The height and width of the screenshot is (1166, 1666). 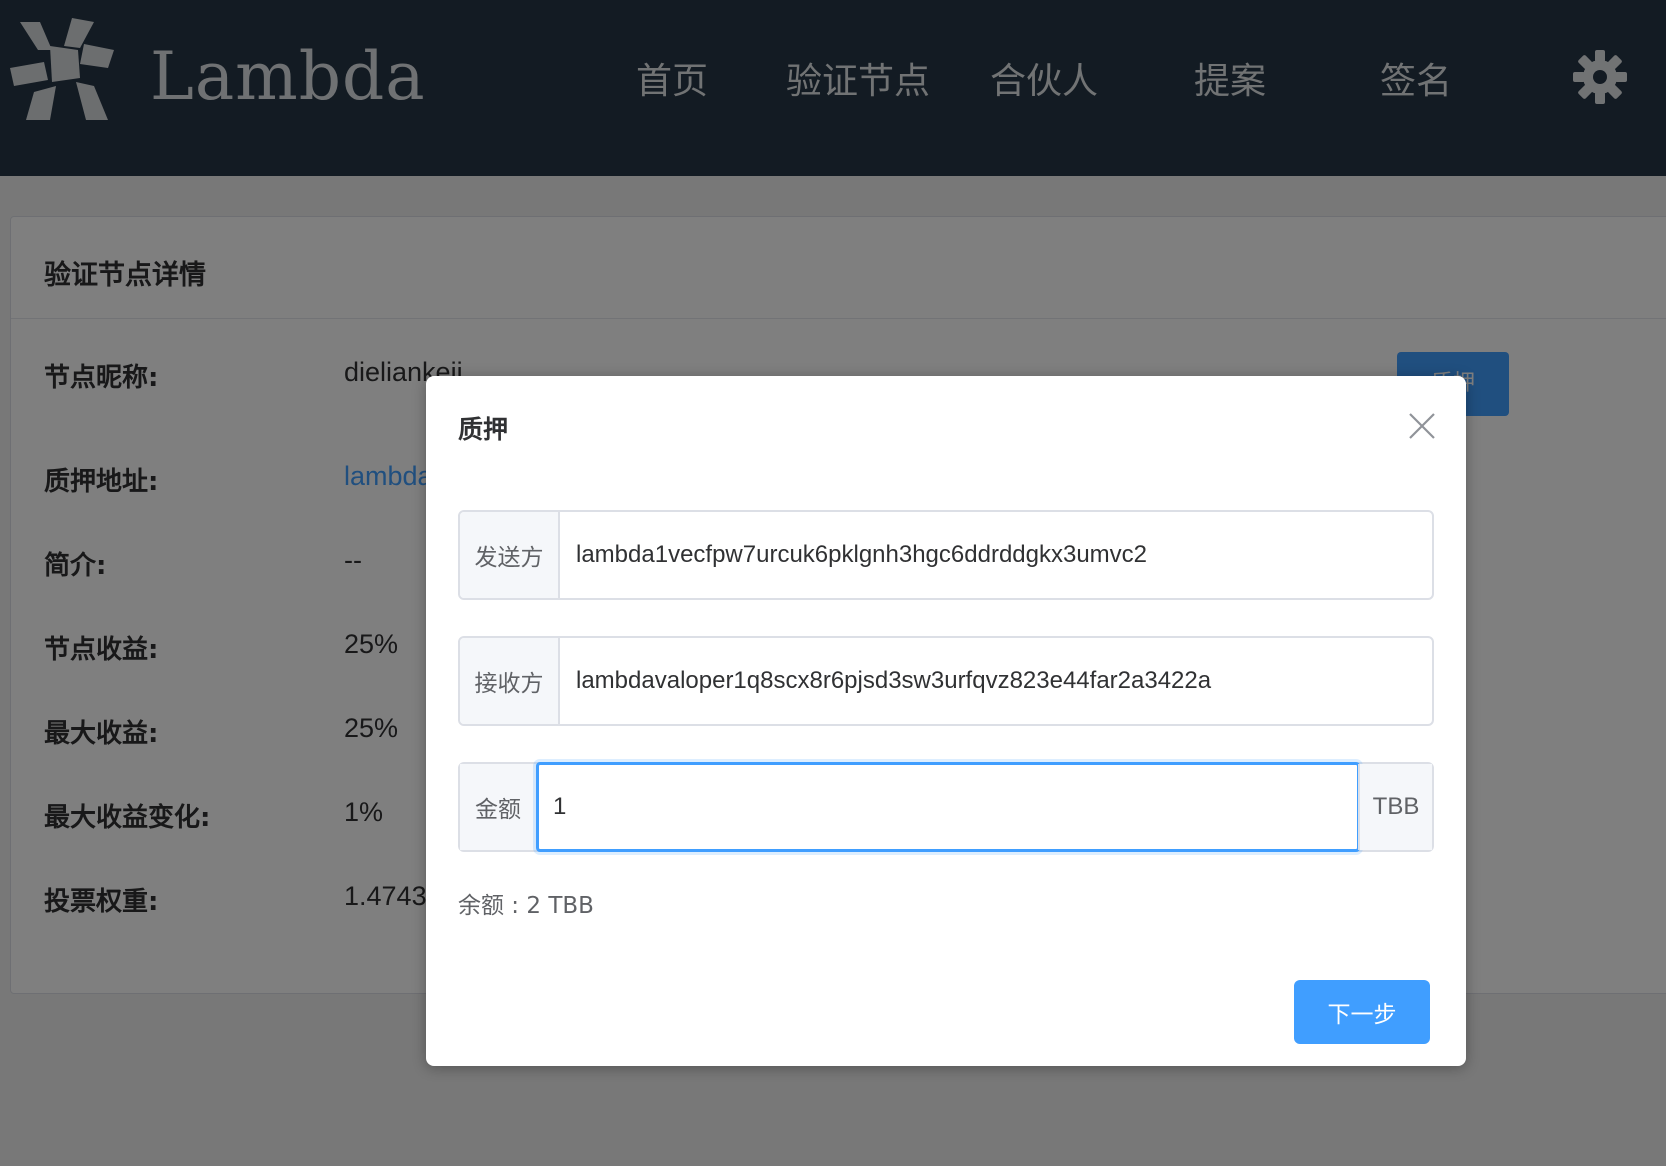 I want to click on balance-text: 余额 : 2 TBB, so click(x=526, y=906).